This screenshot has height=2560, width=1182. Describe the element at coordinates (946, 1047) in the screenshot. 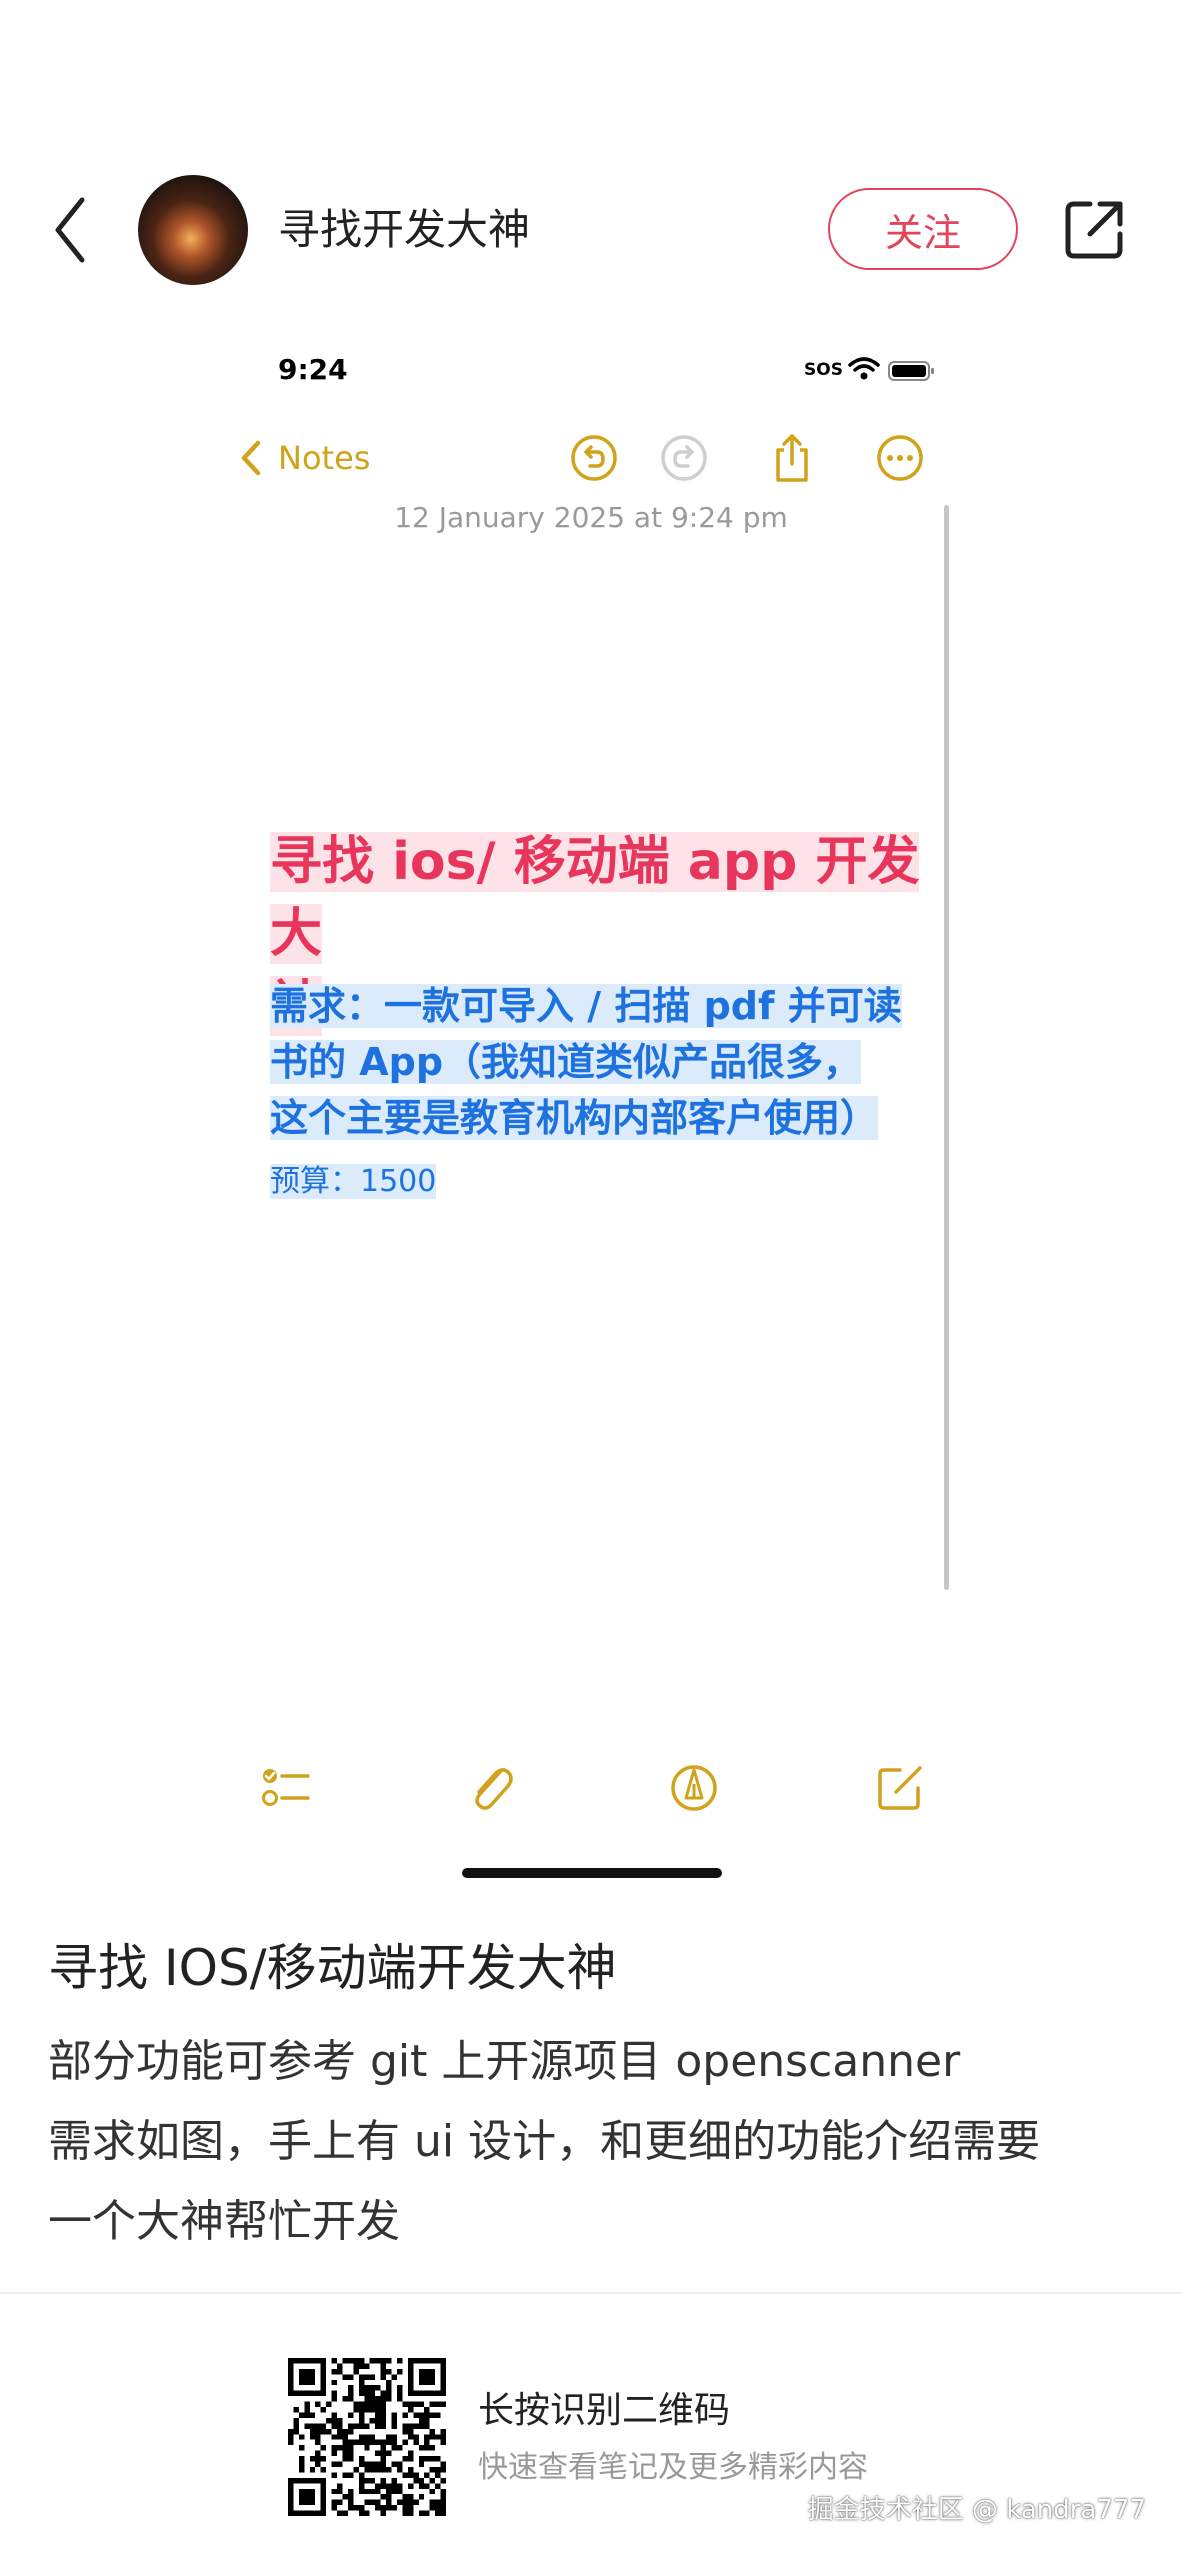

I see `scrollbar` at that location.